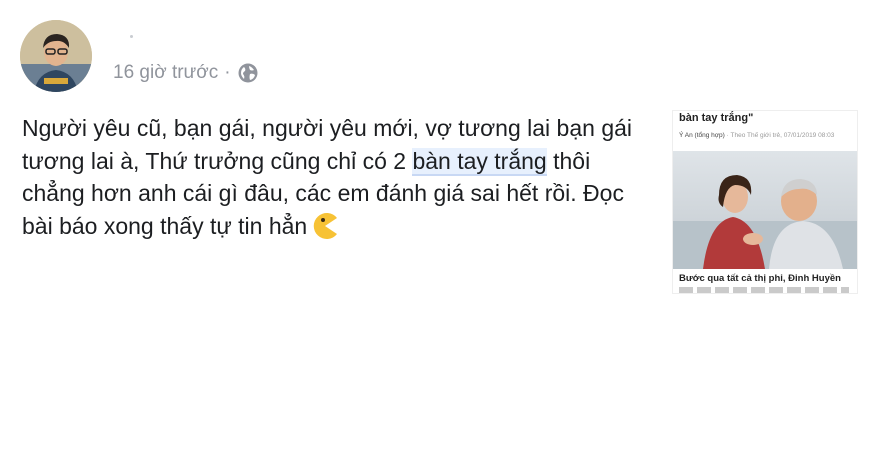 This screenshot has width=875, height=459. I want to click on highlighted-keyword-link: bàn tay trắng, so click(479, 161).